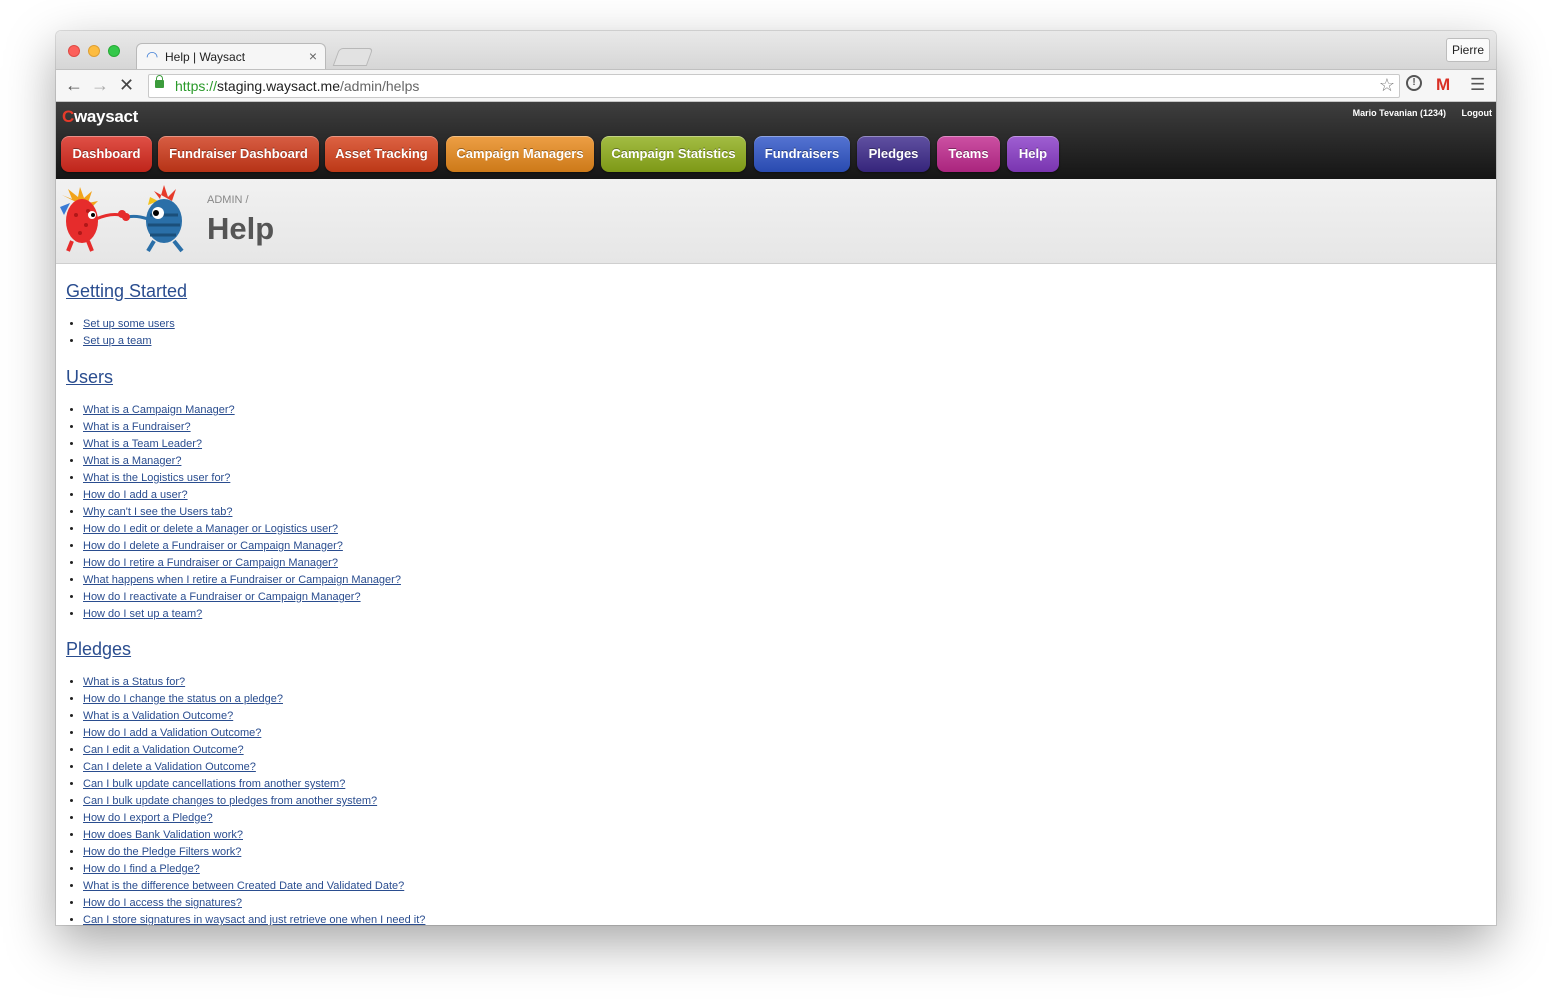 Image resolution: width=1552 pixels, height=1005 pixels. Describe the element at coordinates (129, 324) in the screenshot. I see `help-article-link: Set up some users` at that location.